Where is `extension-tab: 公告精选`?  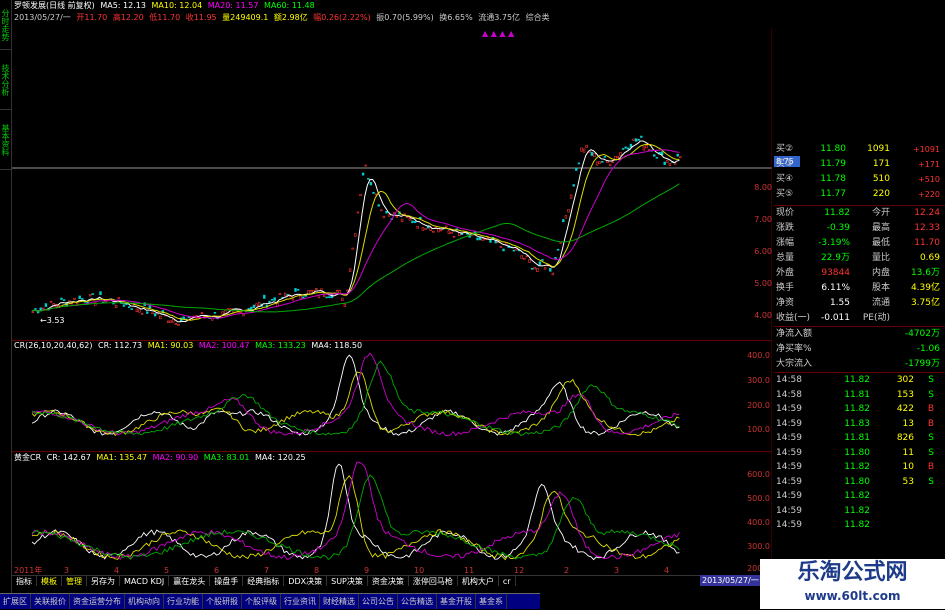
extension-tab: 公告精选 is located at coordinates (417, 601).